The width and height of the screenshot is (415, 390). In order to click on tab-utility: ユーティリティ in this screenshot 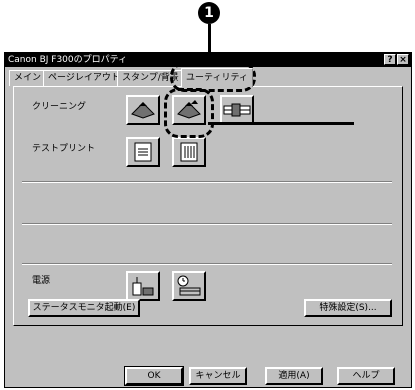, I will do `click(217, 77)`.